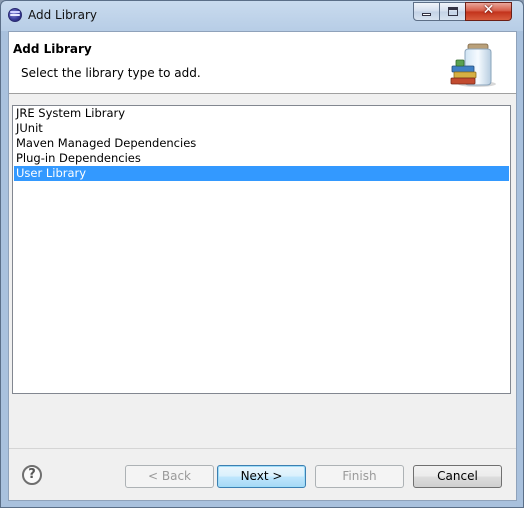  Describe the element at coordinates (111, 73) in the screenshot. I see `page-description: Select the library type to add.` at that location.